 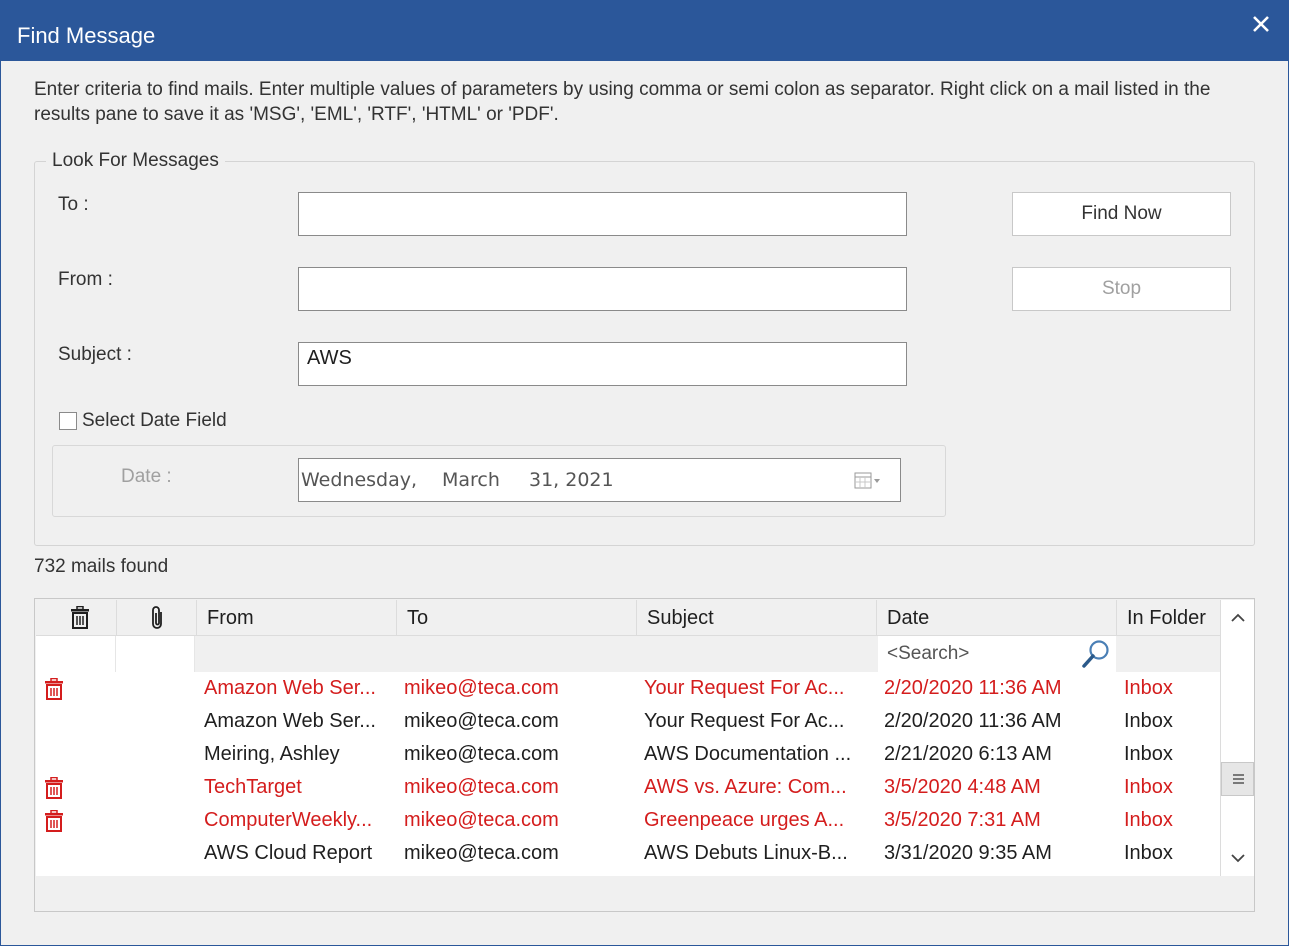 I want to click on date-label: Date :, so click(x=146, y=476).